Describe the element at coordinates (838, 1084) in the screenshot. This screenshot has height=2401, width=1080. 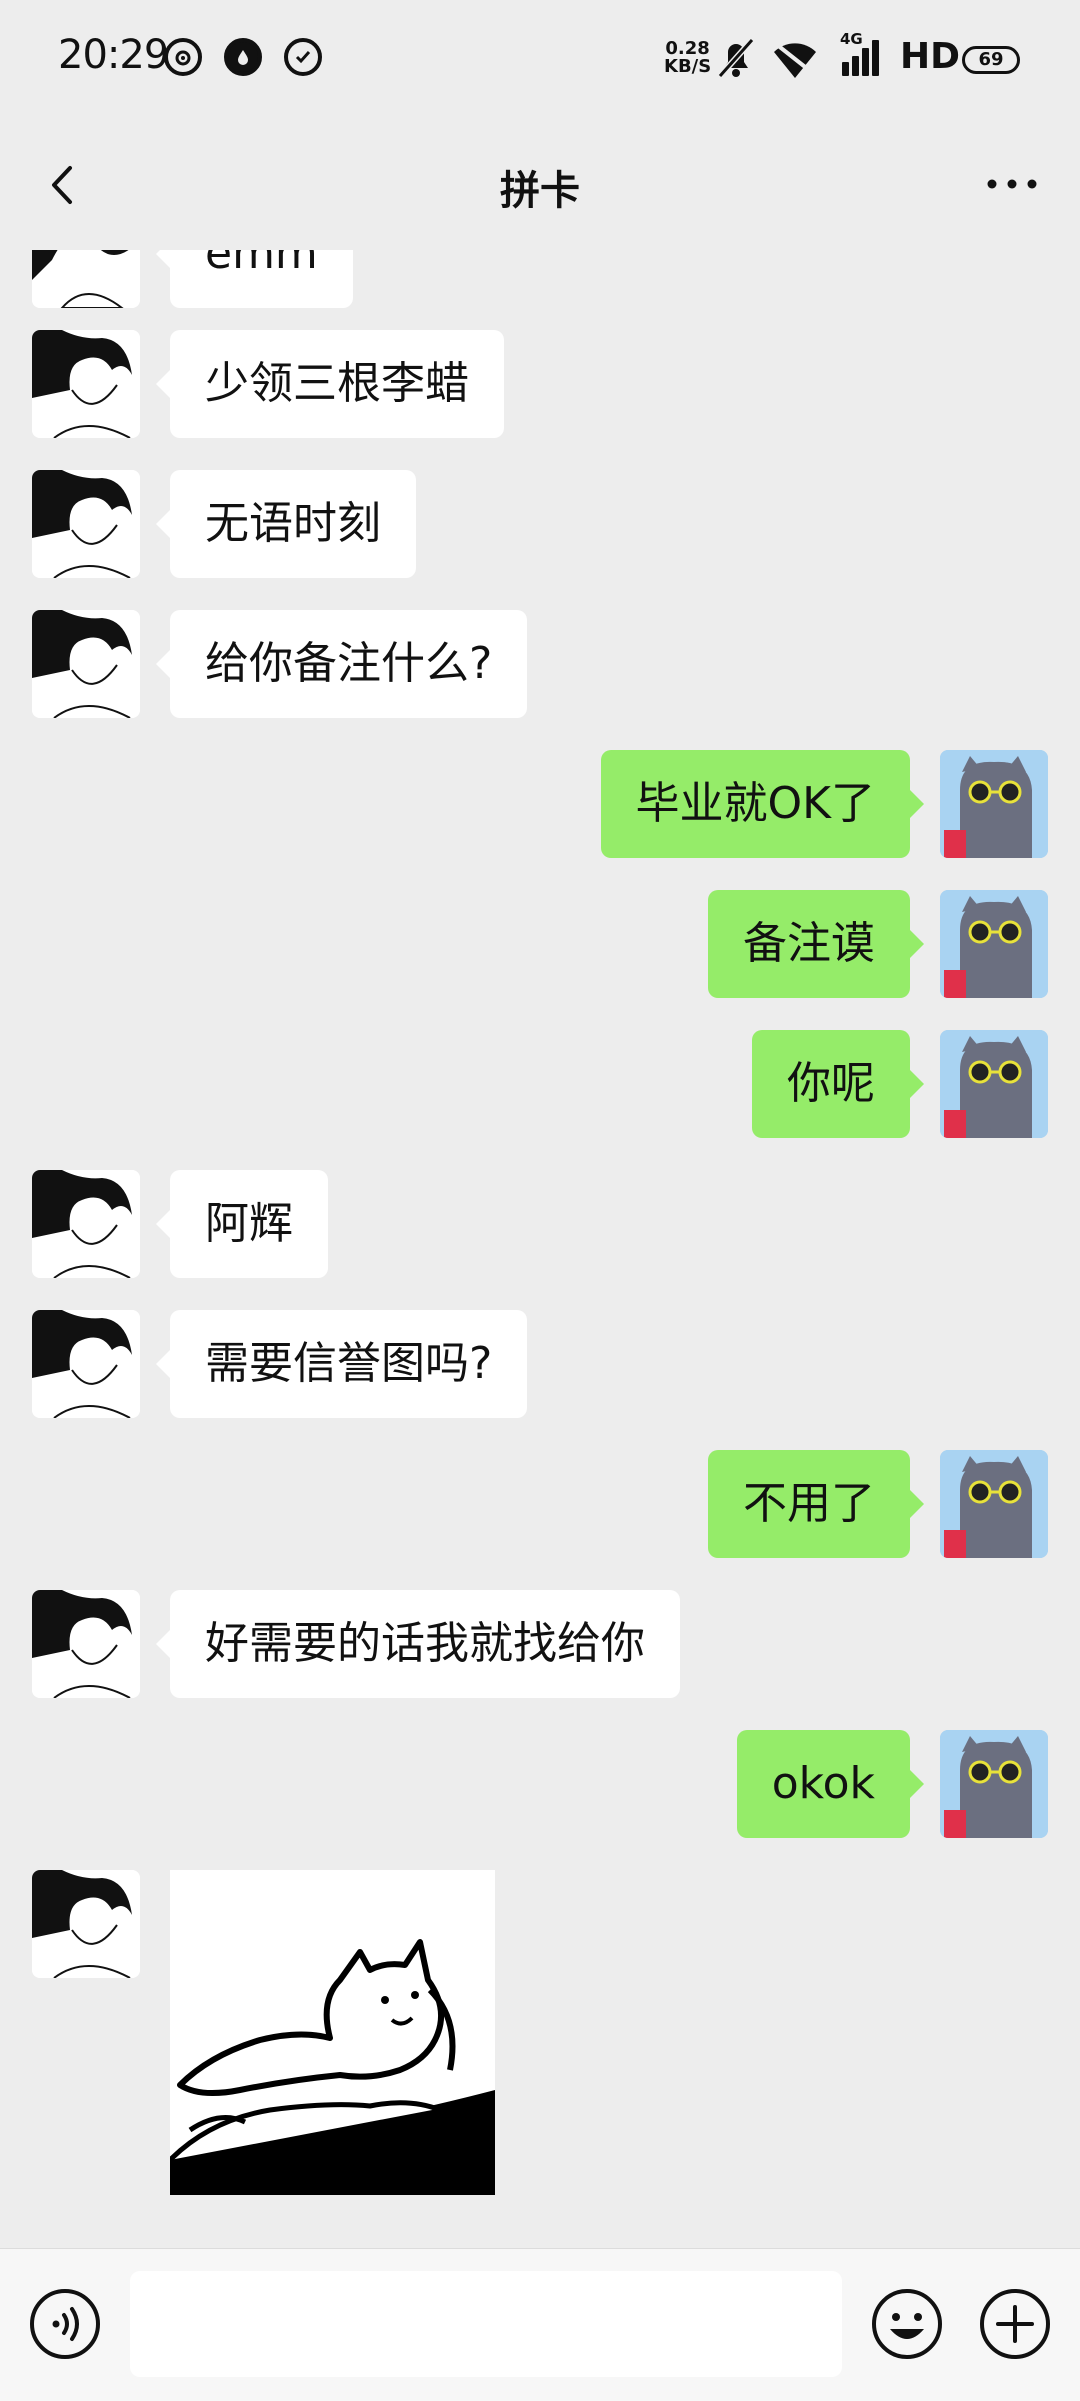
I see `message-bubble: 你呢` at that location.